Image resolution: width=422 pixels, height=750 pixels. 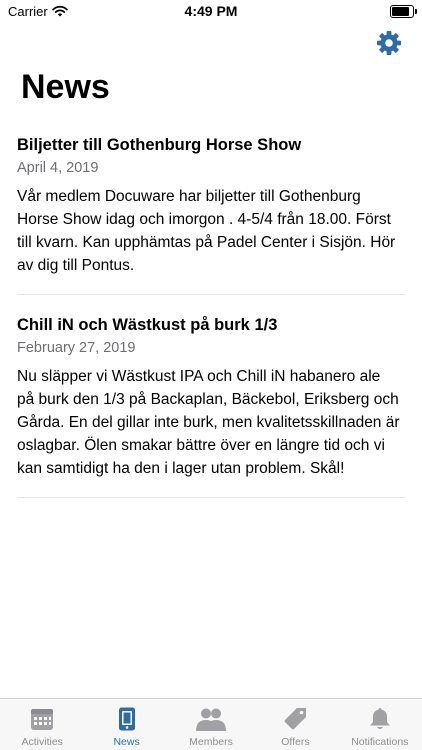 I want to click on tab-members: Members, so click(x=211, y=724).